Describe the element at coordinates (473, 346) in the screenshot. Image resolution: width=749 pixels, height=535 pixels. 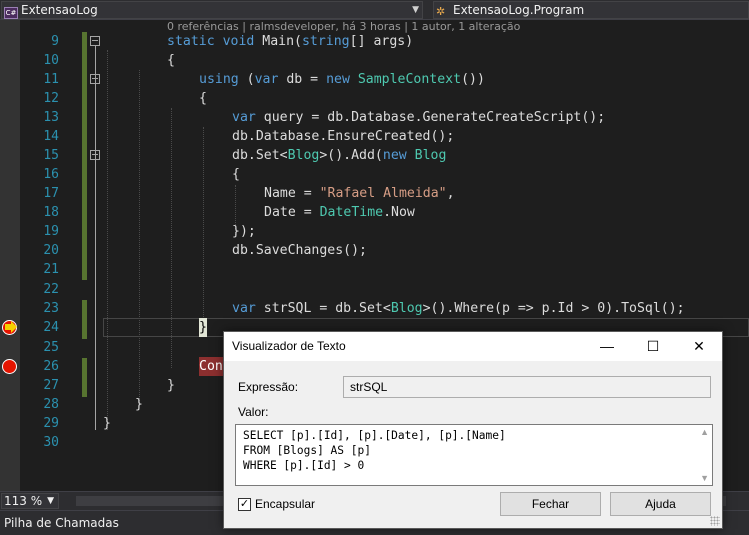
I see `dialog-titlebar: Visualizador de Texto — ☐ ✕` at that location.